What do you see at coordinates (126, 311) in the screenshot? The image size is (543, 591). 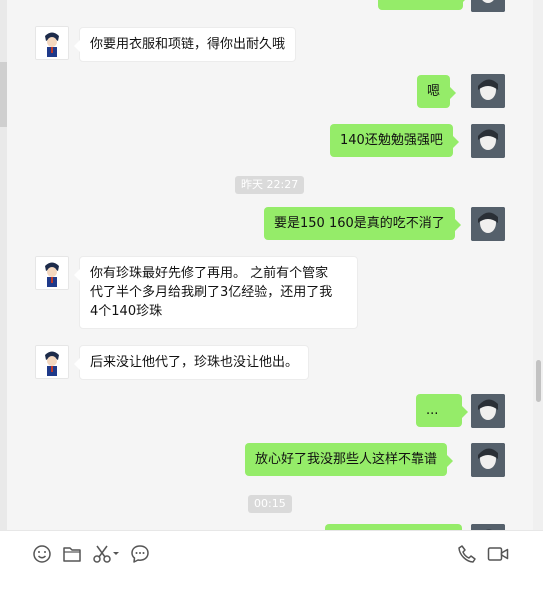 I see `message-line: 4个140珍珠` at bounding box center [126, 311].